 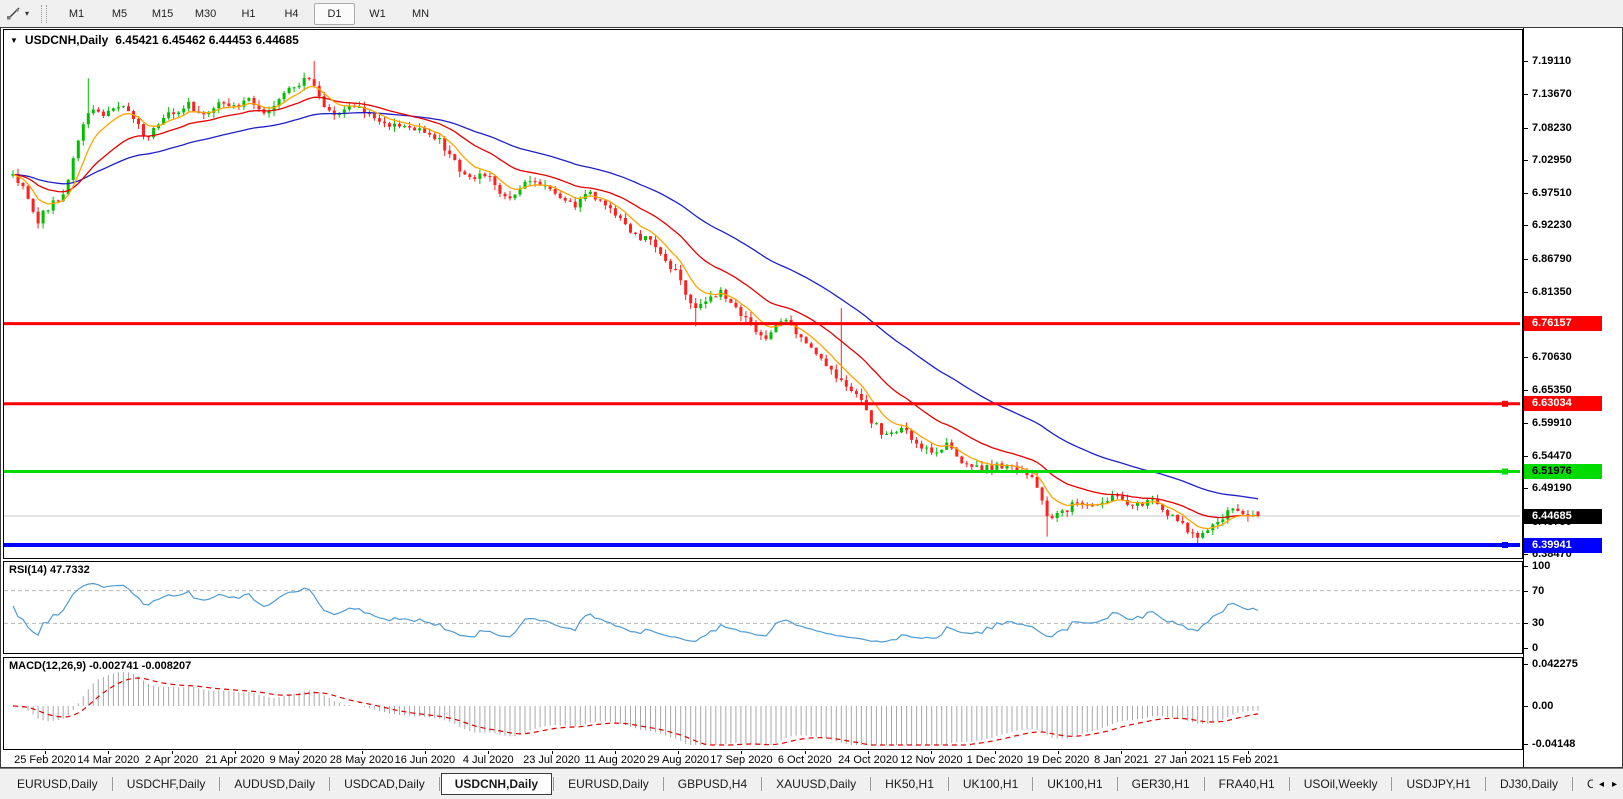 I want to click on date-label: 15 Feb 2021, so click(x=1248, y=760).